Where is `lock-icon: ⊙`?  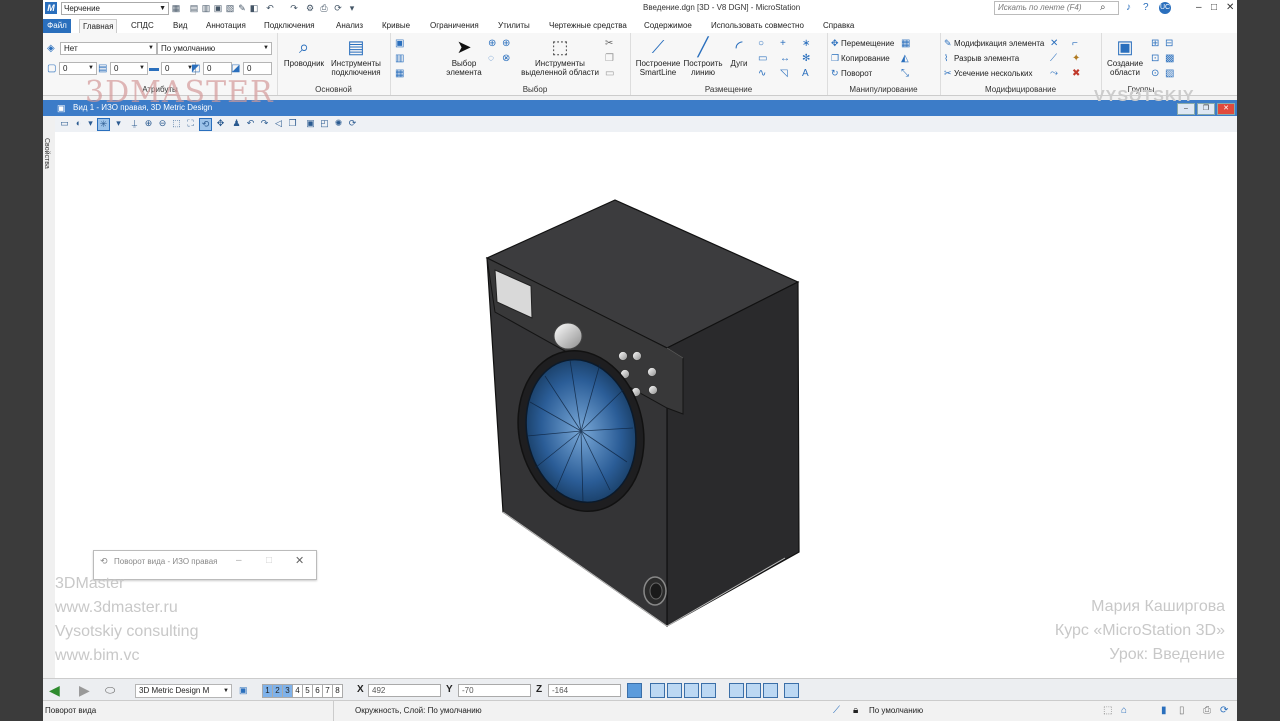
lock-icon: ⊙ is located at coordinates (1155, 73).